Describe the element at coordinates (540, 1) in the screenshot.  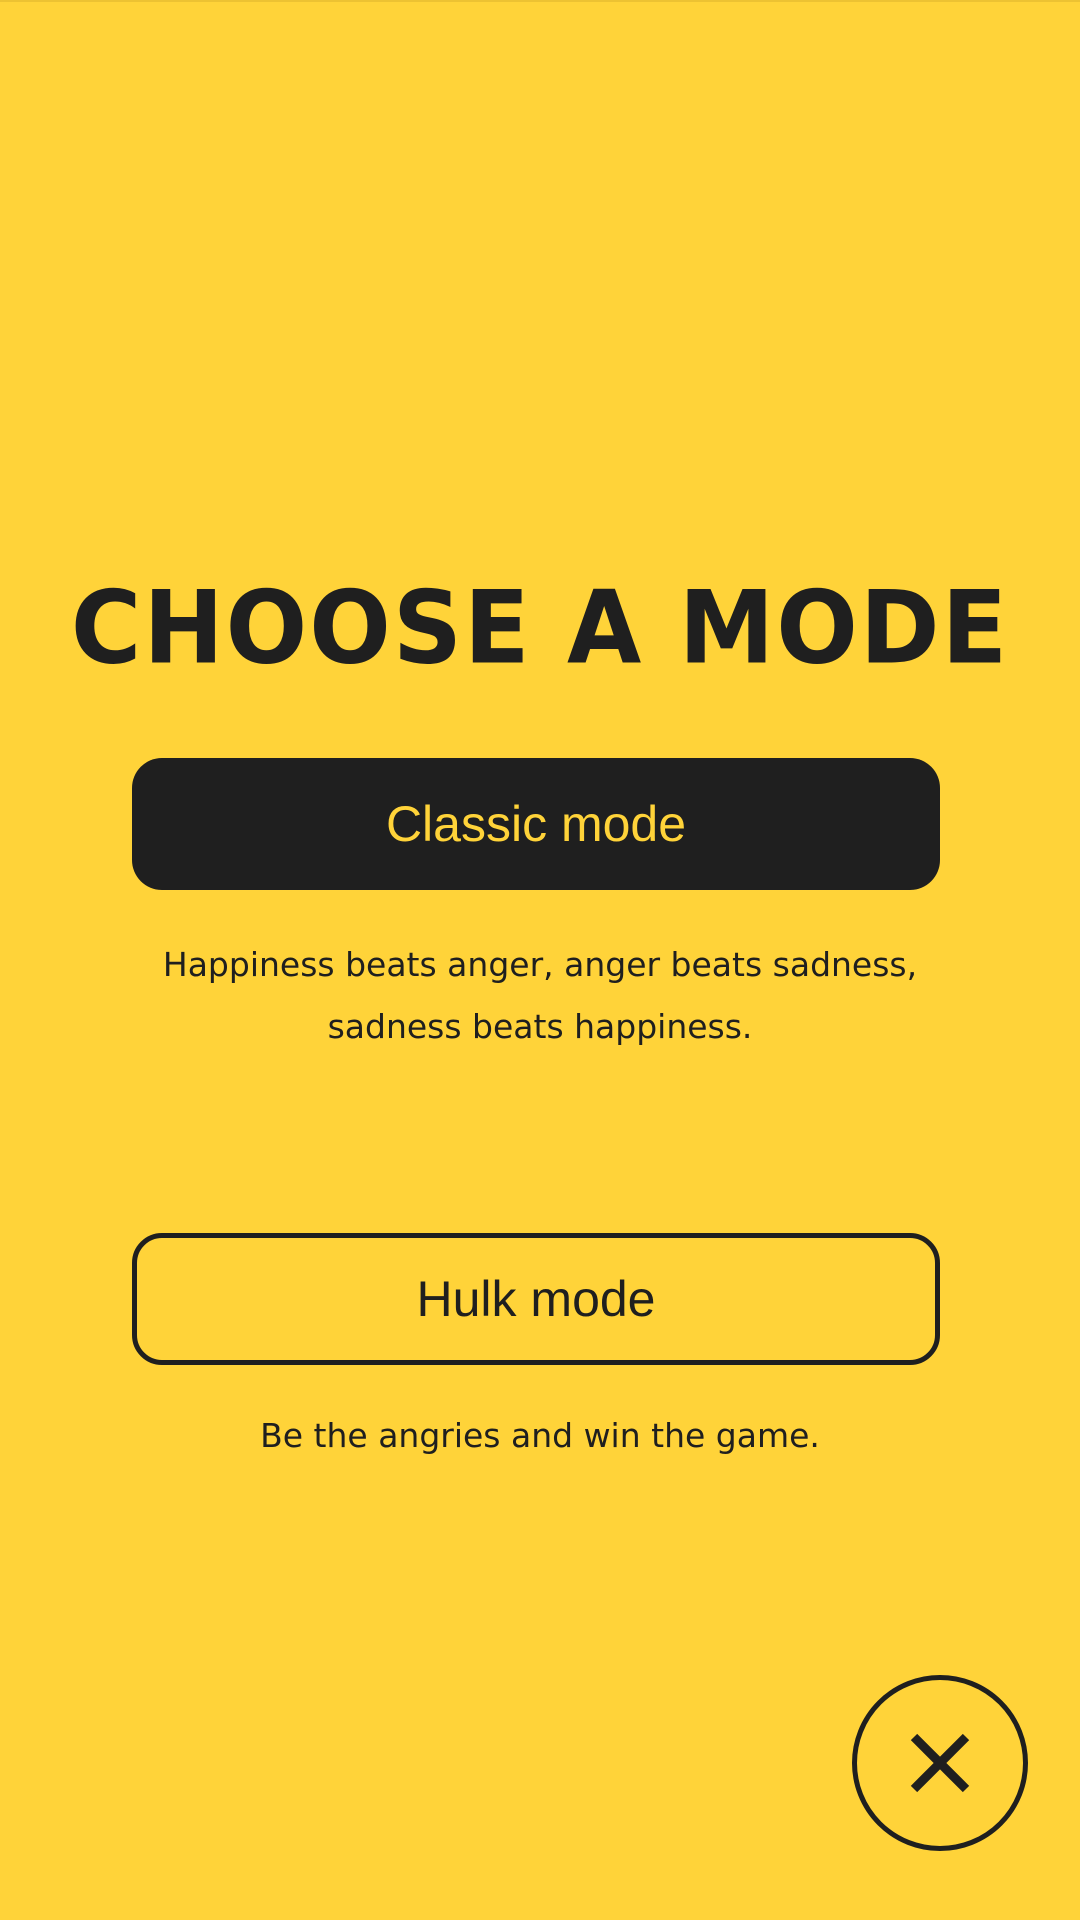
I see `top-divider` at that location.